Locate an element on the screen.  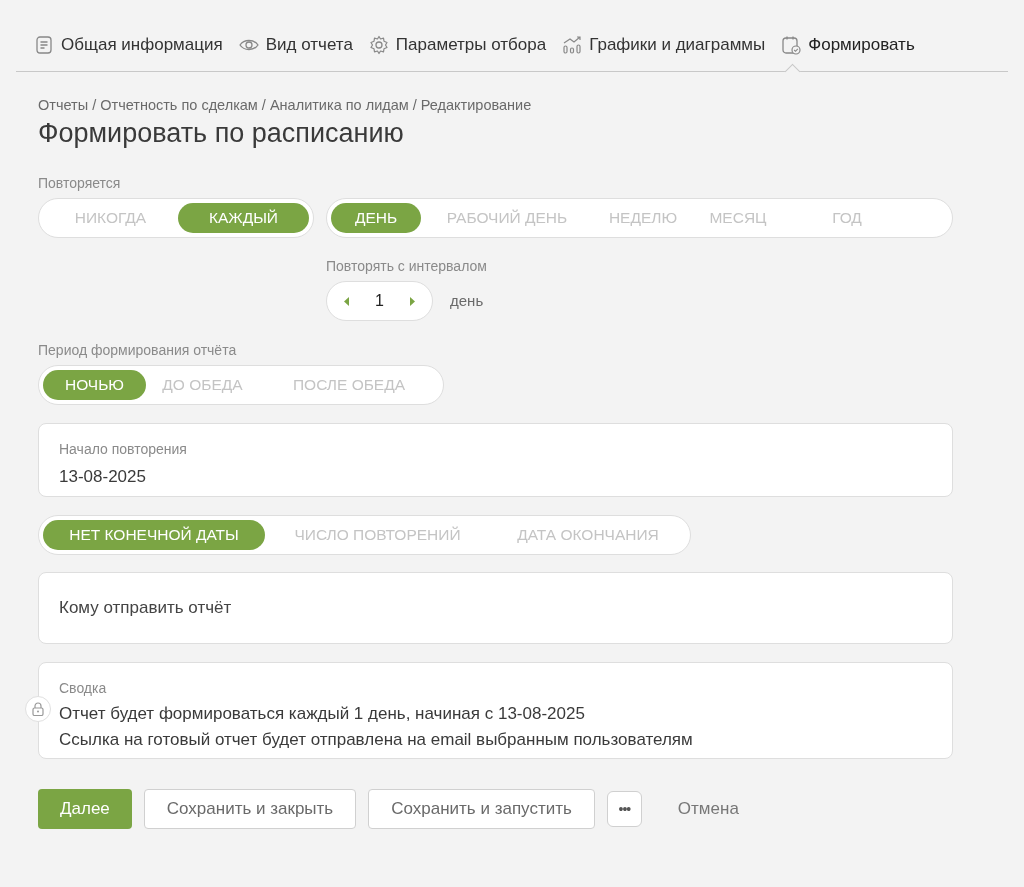
tab: Формировать is located at coordinates (848, 50).